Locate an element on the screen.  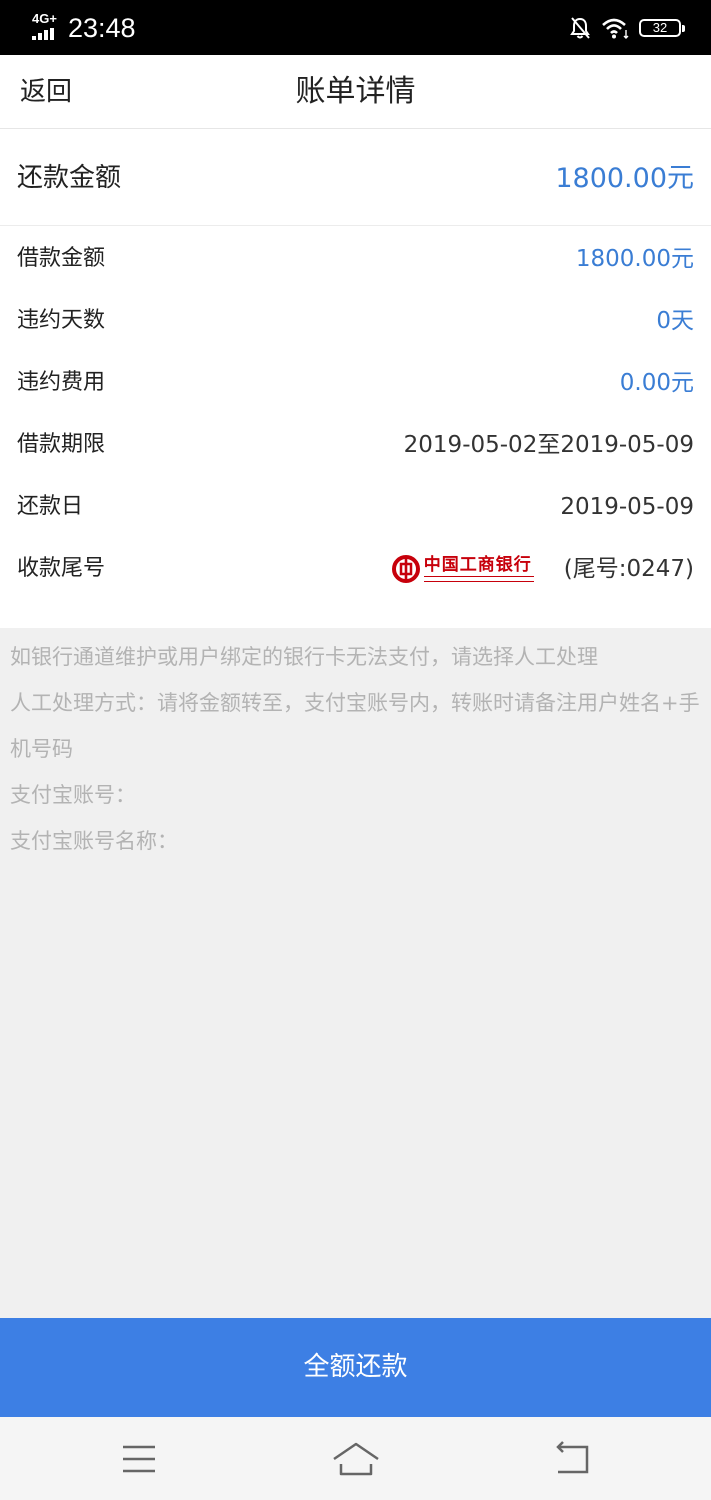
notice-line: 人工处理方式：请将金额转至，支付宝账号内，转账时请备注用户姓名+手机号码 is located at coordinates (355, 726).